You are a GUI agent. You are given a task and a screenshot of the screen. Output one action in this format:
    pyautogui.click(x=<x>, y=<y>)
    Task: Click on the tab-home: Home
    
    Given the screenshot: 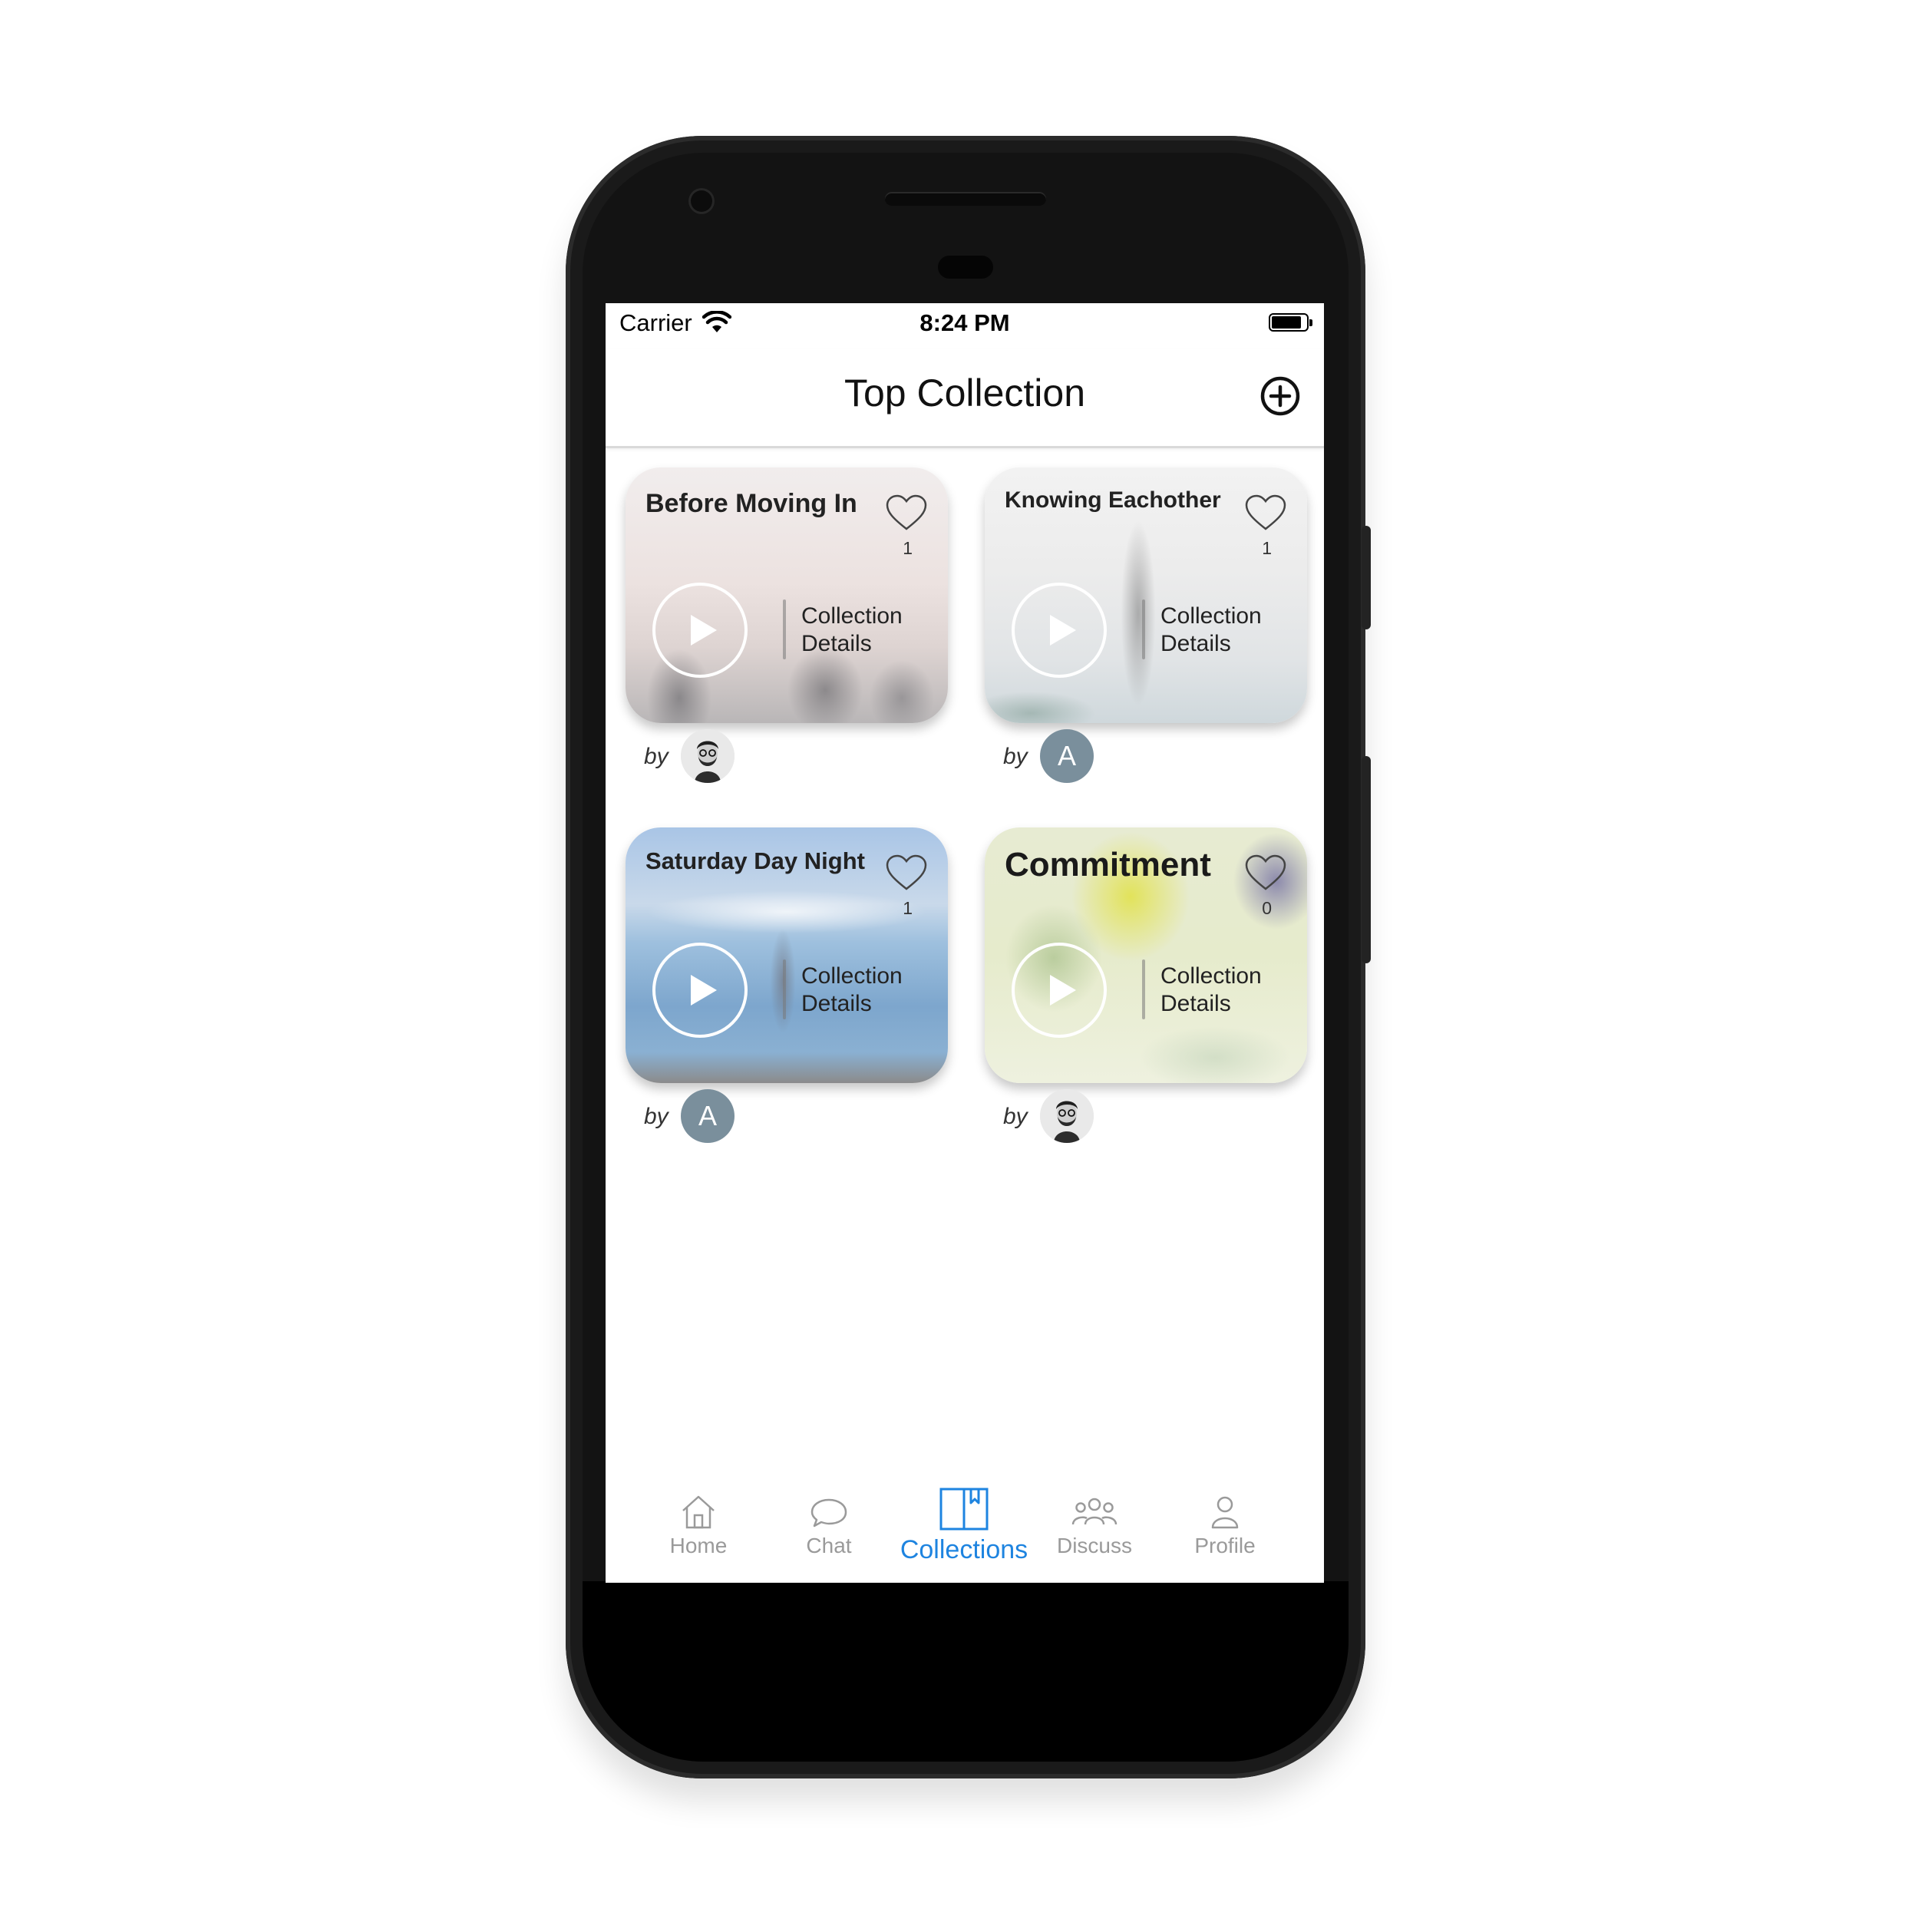 What is the action you would take?
    pyautogui.click(x=698, y=1525)
    